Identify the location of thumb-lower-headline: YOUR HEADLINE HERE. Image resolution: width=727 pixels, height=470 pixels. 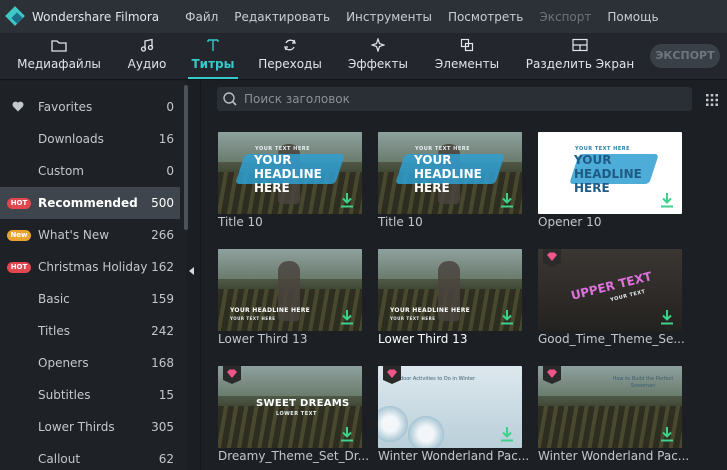
(270, 310).